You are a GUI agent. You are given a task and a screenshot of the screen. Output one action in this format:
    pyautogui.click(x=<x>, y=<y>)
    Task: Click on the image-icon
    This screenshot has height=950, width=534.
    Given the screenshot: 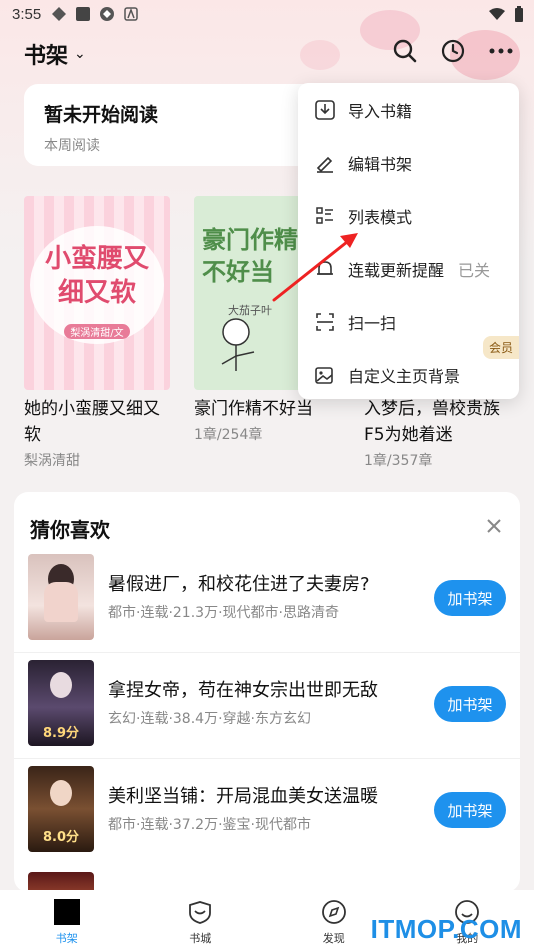 What is the action you would take?
    pyautogui.click(x=325, y=375)
    